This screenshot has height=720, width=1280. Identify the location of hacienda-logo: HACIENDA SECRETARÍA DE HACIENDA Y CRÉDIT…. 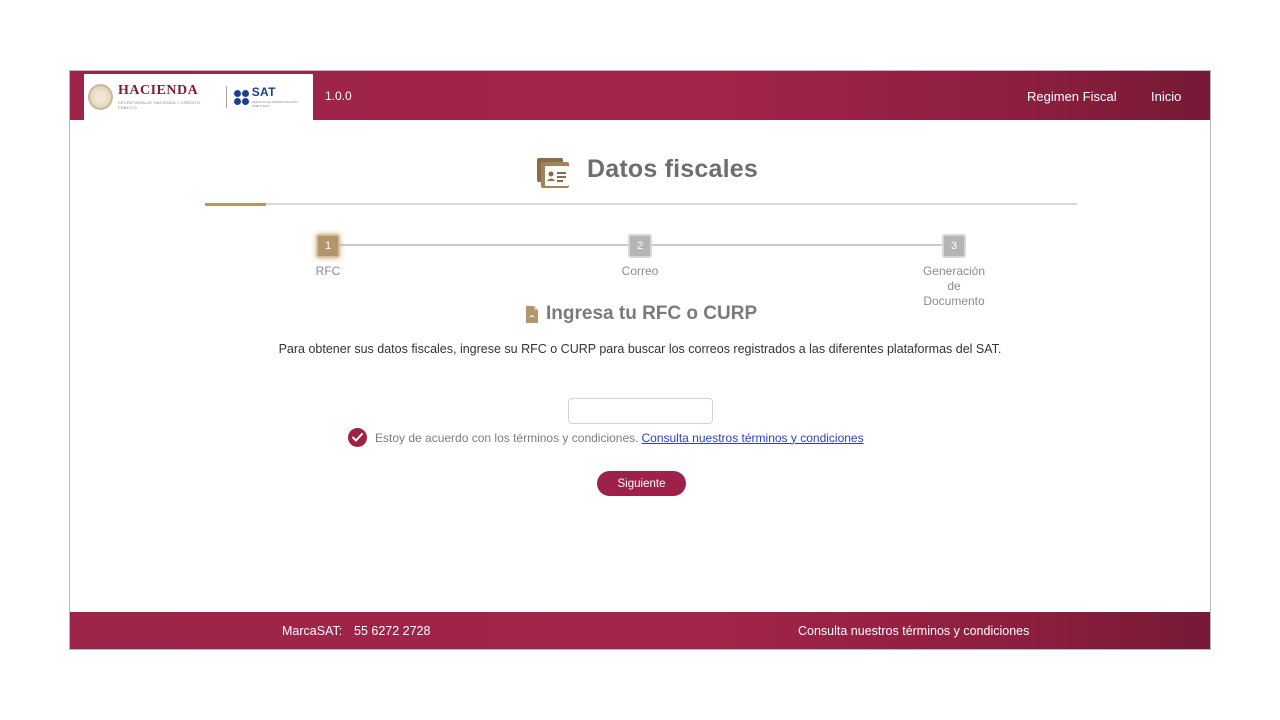
(166, 97).